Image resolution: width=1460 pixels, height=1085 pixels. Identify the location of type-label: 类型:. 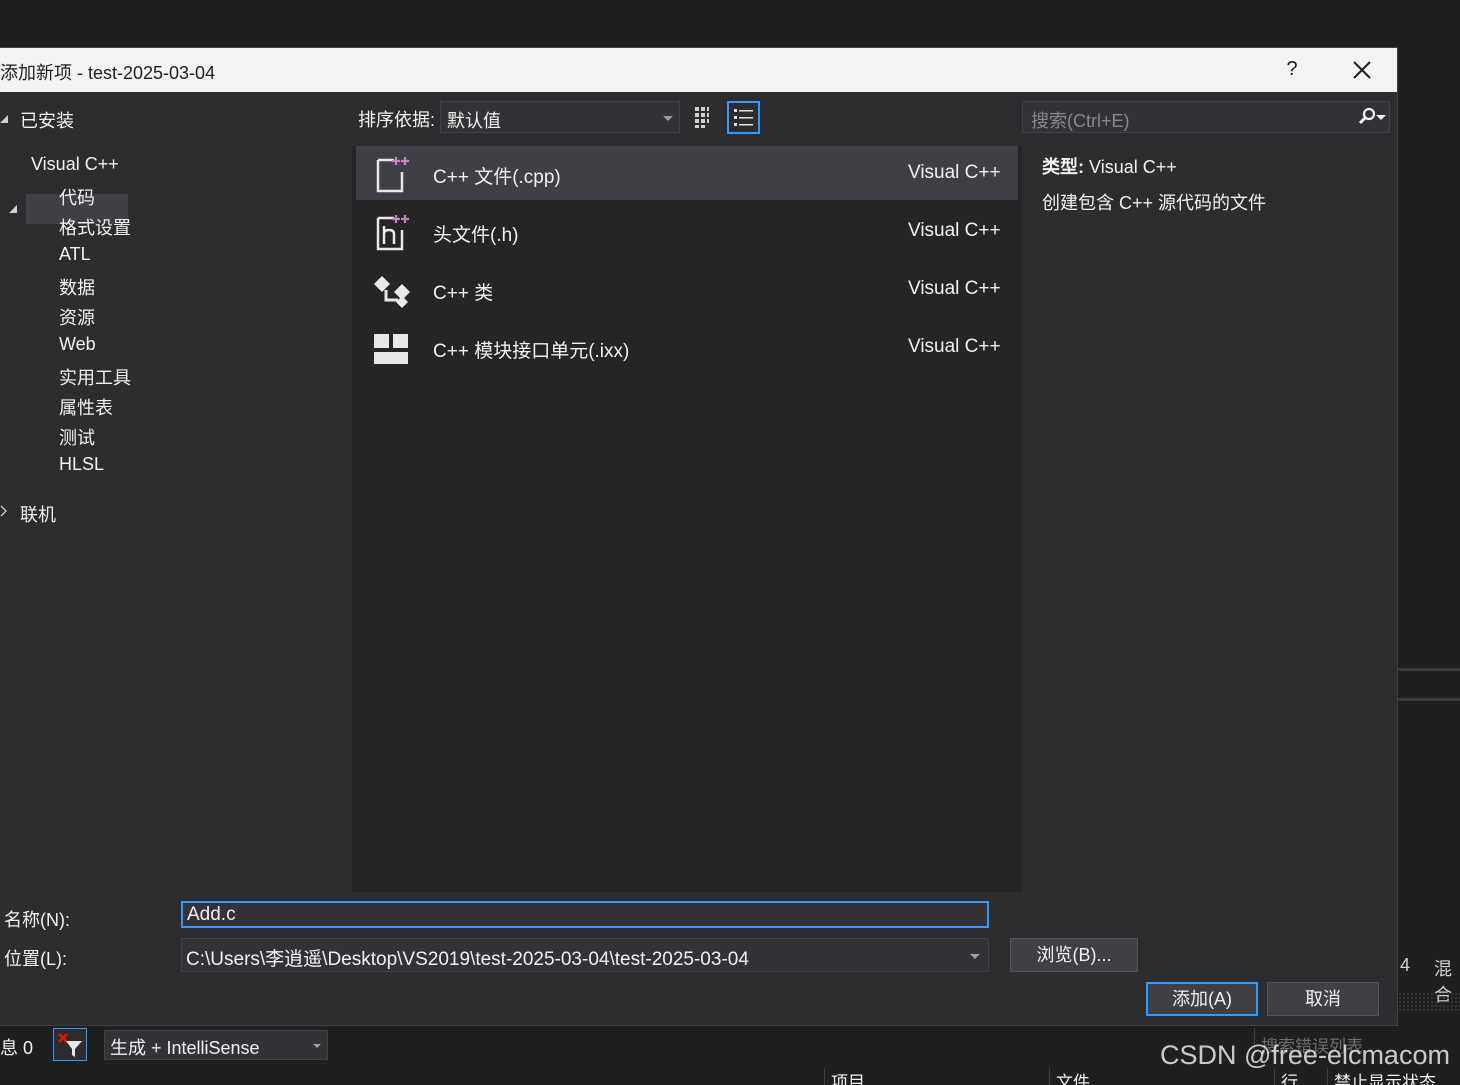
(1063, 167).